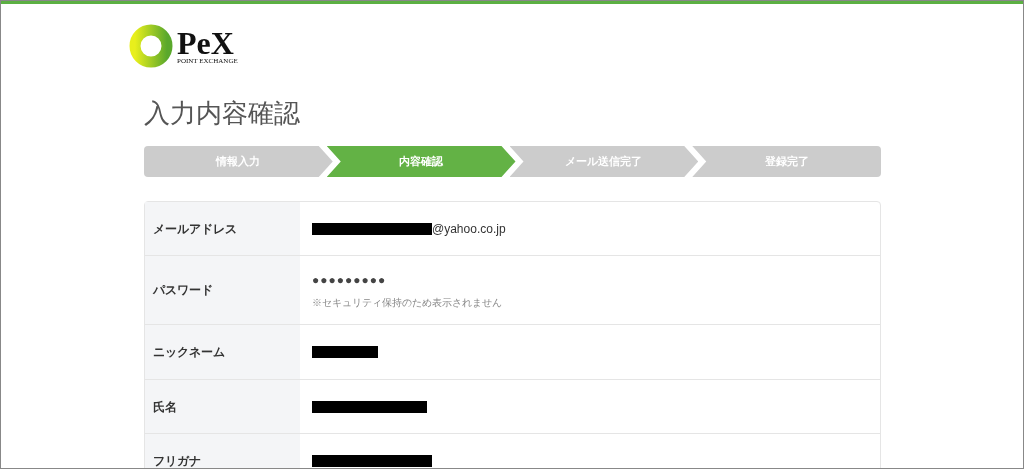 This screenshot has height=469, width=1024. I want to click on field-label: ニックネーム, so click(222, 352).